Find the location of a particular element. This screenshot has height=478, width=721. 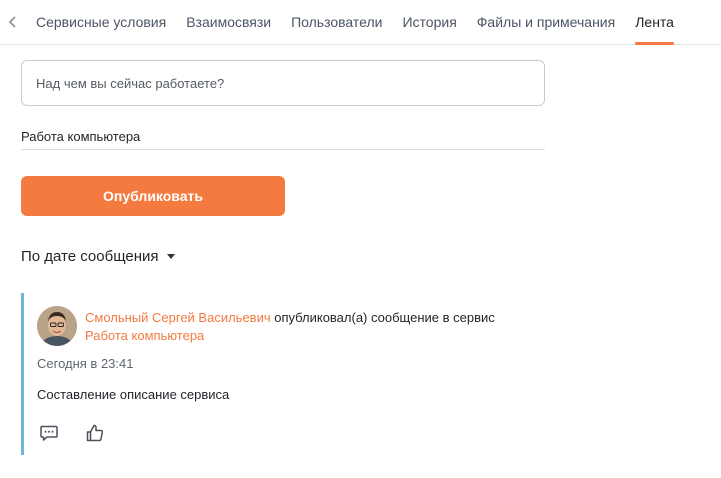

tab-history: История is located at coordinates (429, 22).